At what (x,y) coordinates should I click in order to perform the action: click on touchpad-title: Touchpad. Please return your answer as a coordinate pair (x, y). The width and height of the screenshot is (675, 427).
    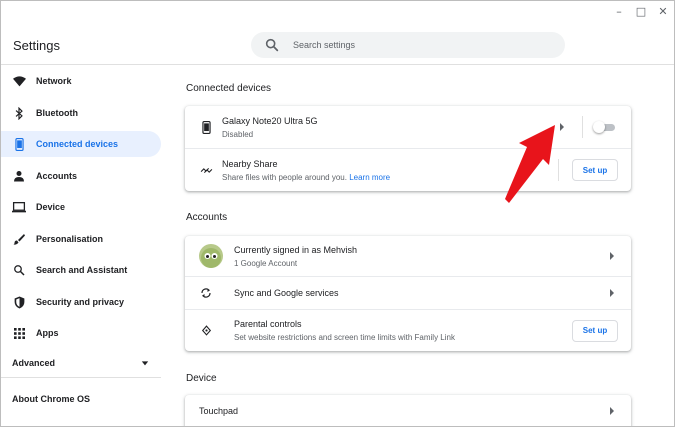
    Looking at the image, I should click on (219, 411).